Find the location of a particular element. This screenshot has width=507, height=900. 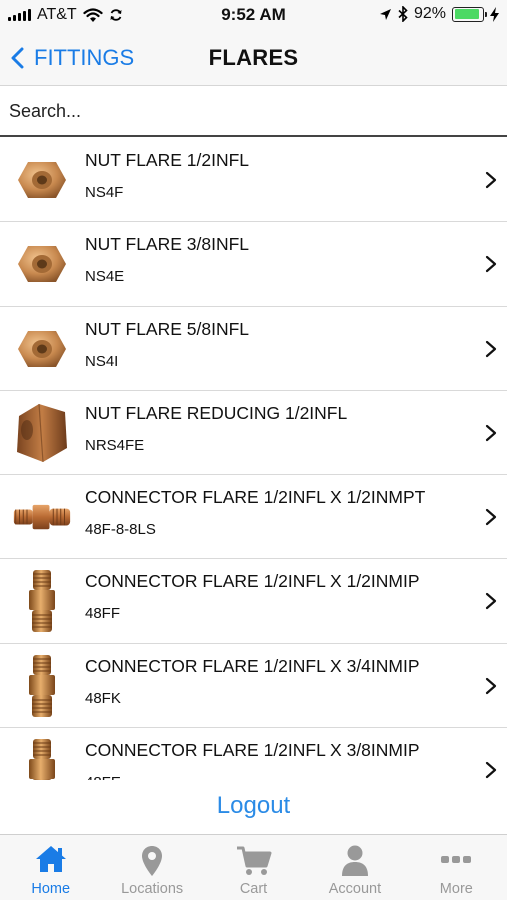

tab-locations: Locations is located at coordinates (151, 867).